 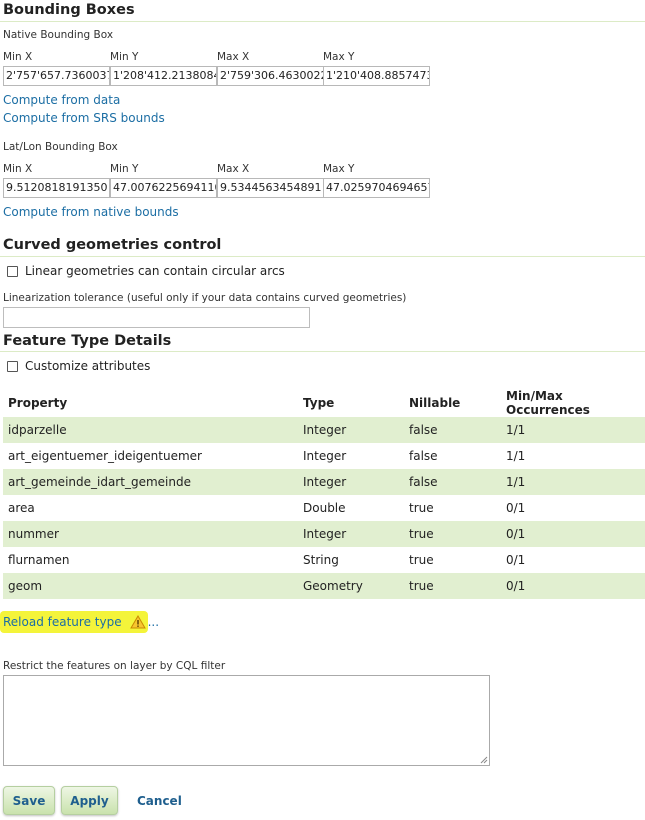 What do you see at coordinates (112, 245) in the screenshot?
I see `curved-geometries-title: Curved geometries control` at bounding box center [112, 245].